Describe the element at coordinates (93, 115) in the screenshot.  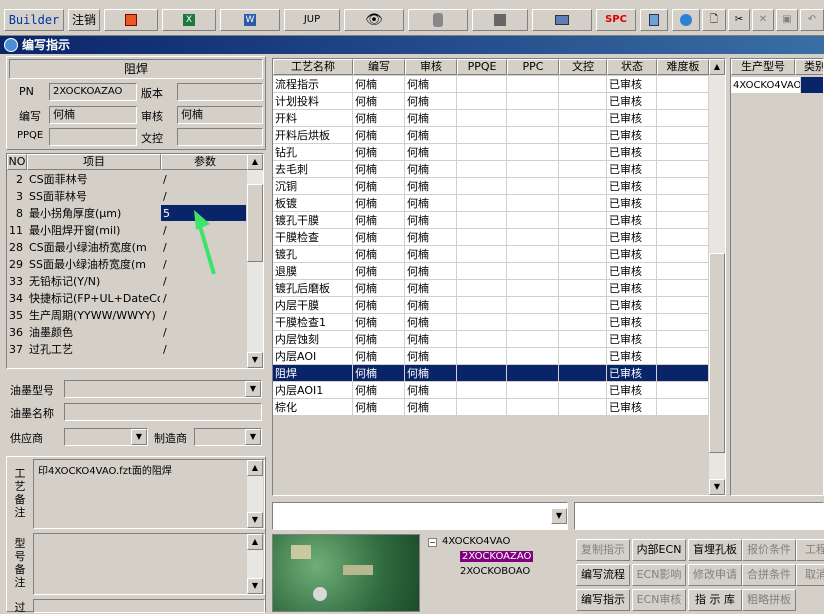
I see `writer-field: 何楠` at that location.